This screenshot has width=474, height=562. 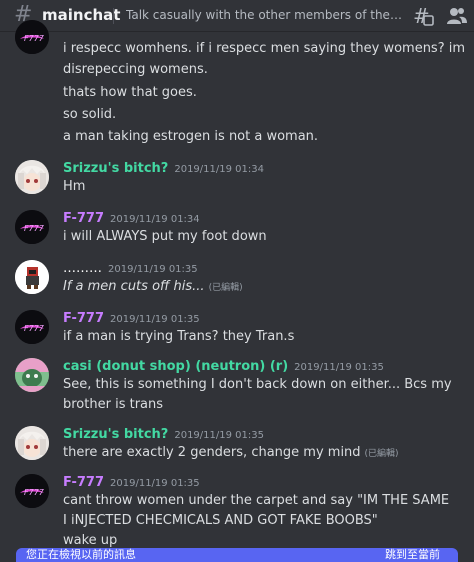 I want to click on username: casi (donut shop) (neutron) (r), so click(x=175, y=366).